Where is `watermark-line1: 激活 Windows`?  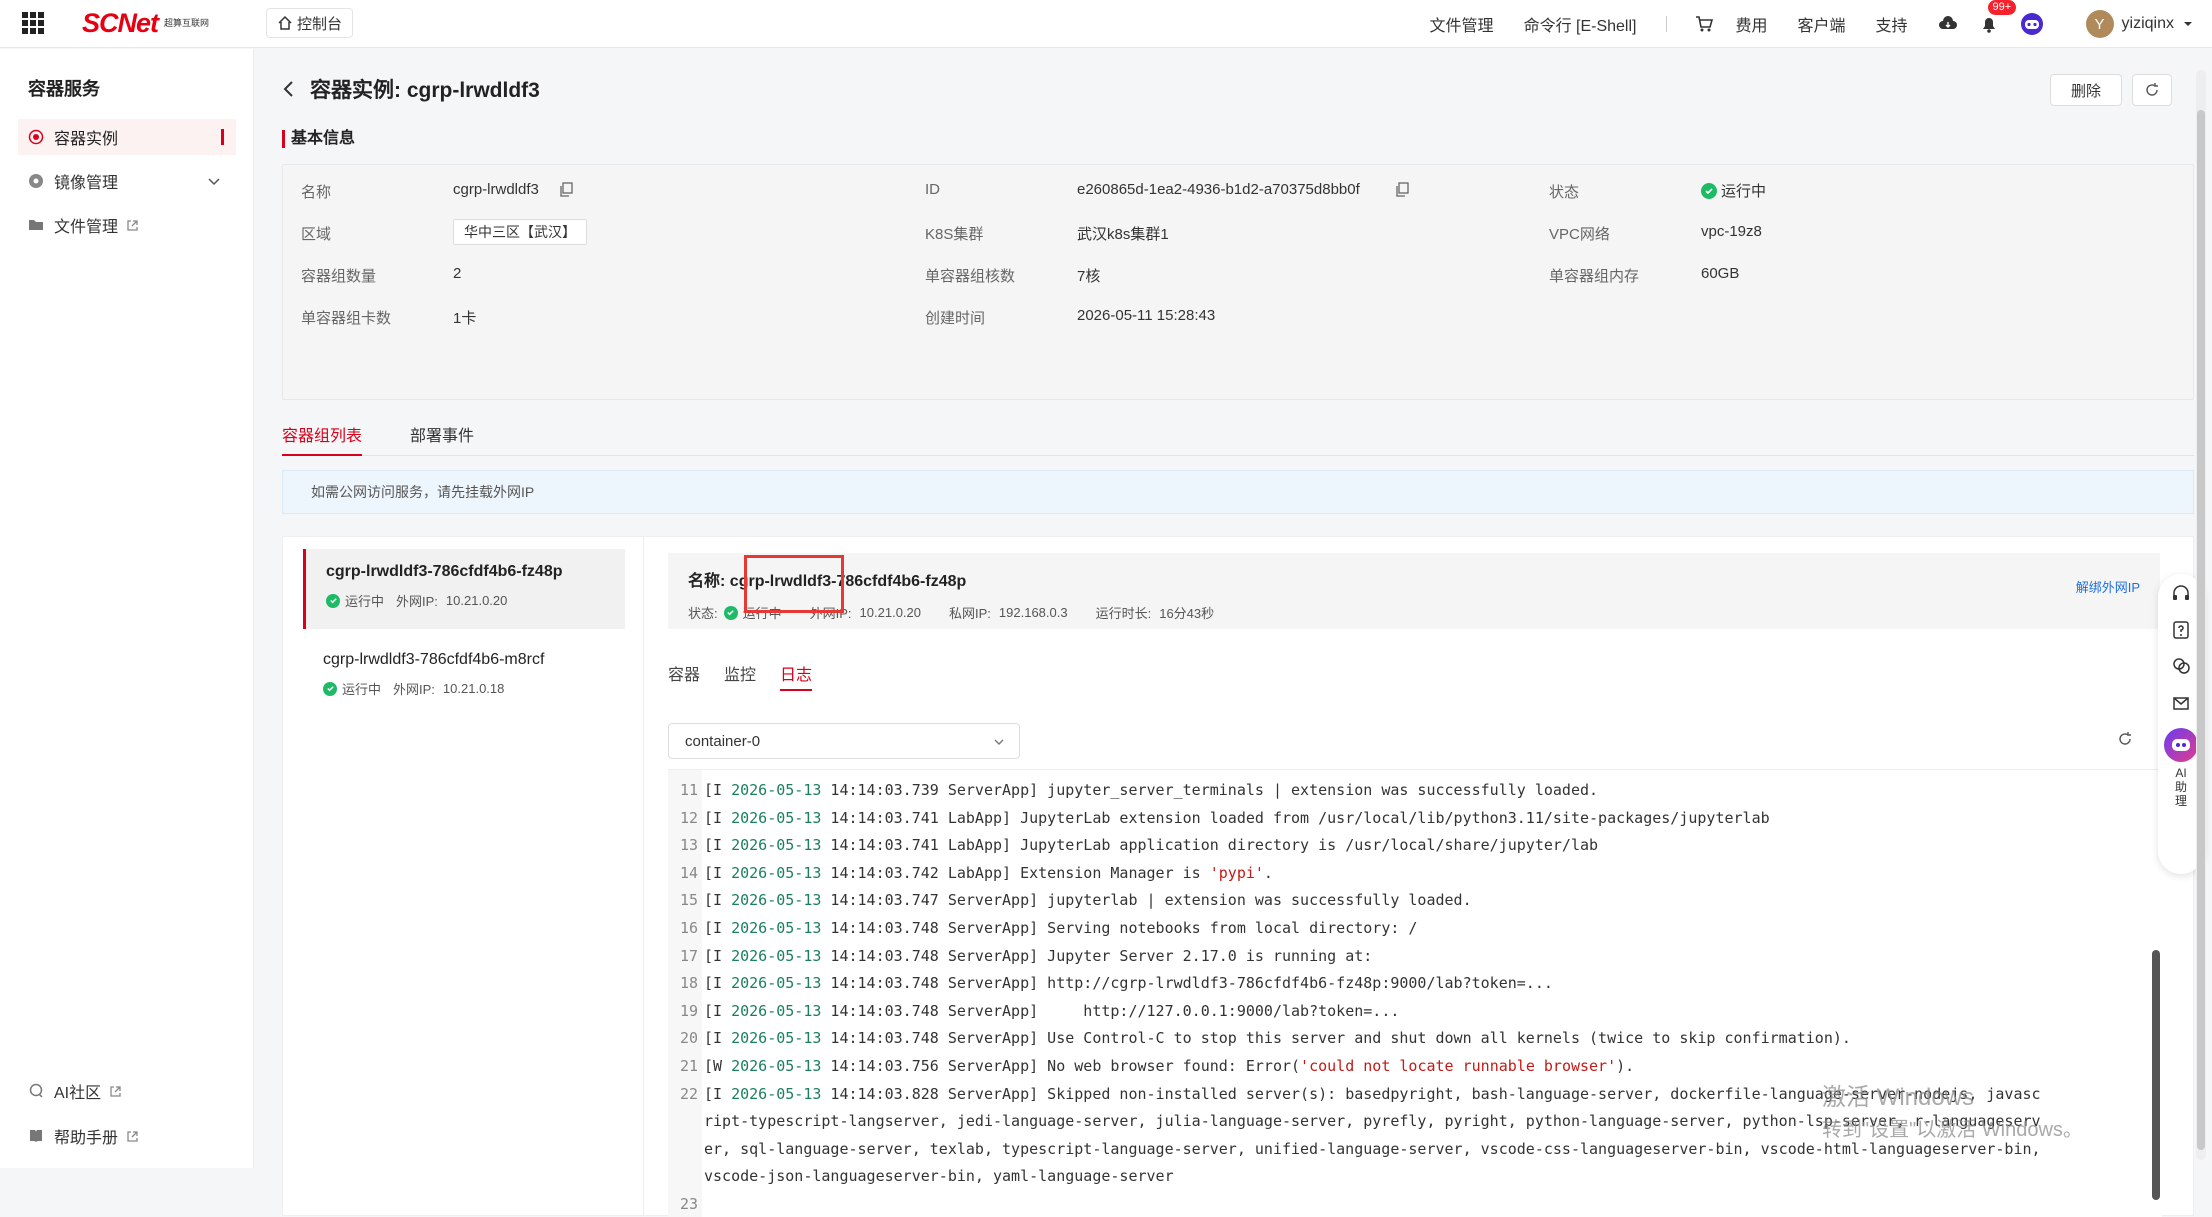 watermark-line1: 激活 Windows is located at coordinates (1898, 1097).